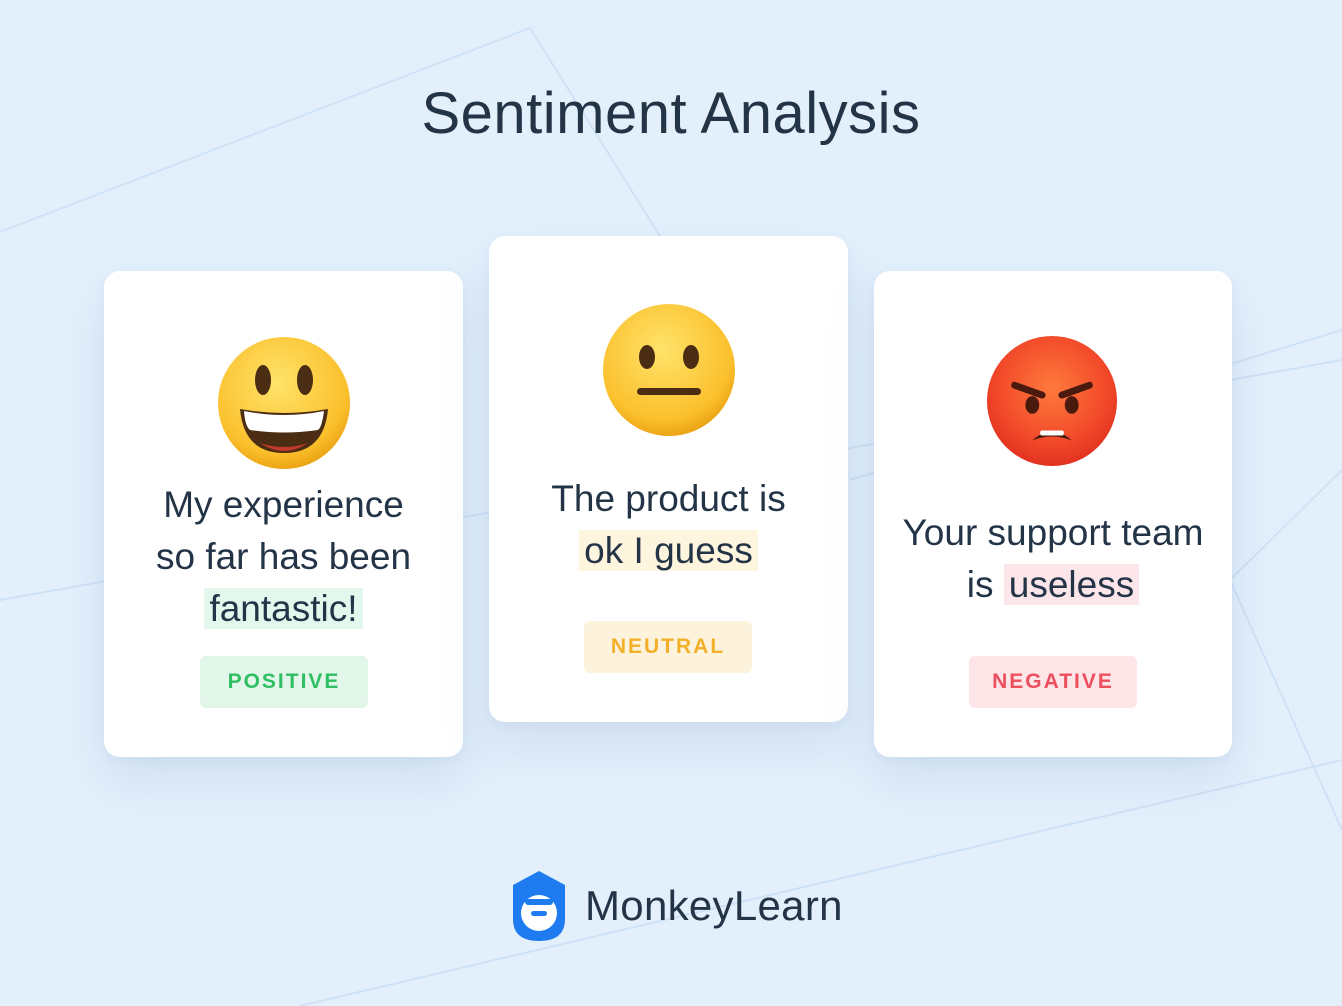 The width and height of the screenshot is (1342, 1006). I want to click on sentiment-label-badge: POSITIVE, so click(284, 682).